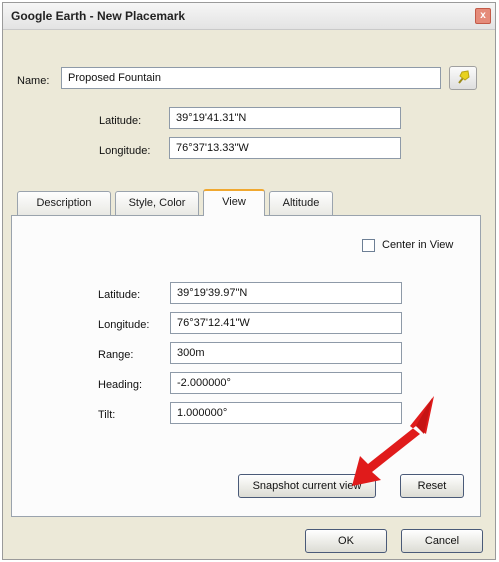 This screenshot has width=499, height=562. What do you see at coordinates (301, 203) in the screenshot?
I see `tab-altitude: Altitude` at bounding box center [301, 203].